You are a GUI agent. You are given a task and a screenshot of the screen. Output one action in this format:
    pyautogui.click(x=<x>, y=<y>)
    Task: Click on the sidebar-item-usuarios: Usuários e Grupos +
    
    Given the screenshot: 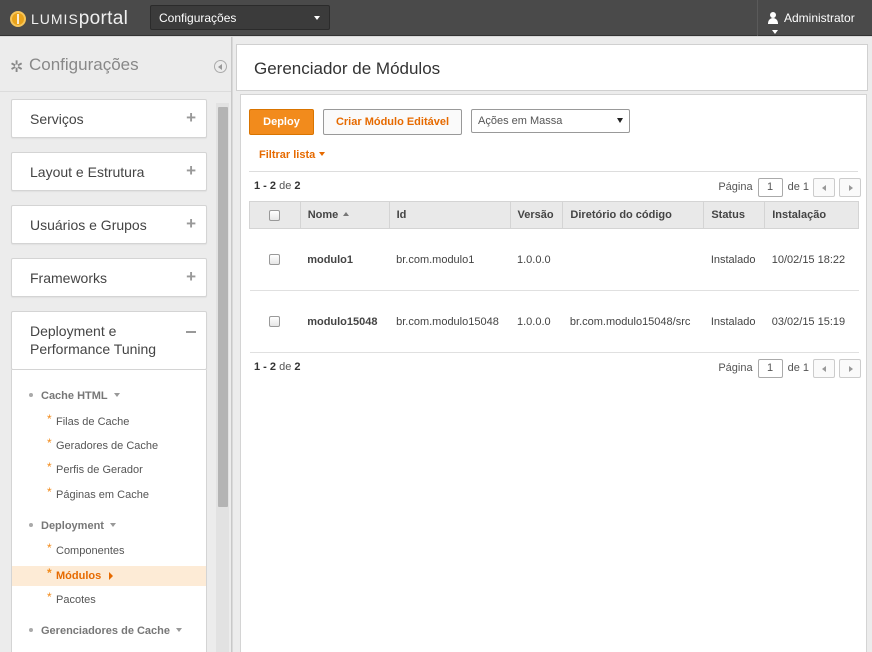 What is the action you would take?
    pyautogui.click(x=109, y=224)
    